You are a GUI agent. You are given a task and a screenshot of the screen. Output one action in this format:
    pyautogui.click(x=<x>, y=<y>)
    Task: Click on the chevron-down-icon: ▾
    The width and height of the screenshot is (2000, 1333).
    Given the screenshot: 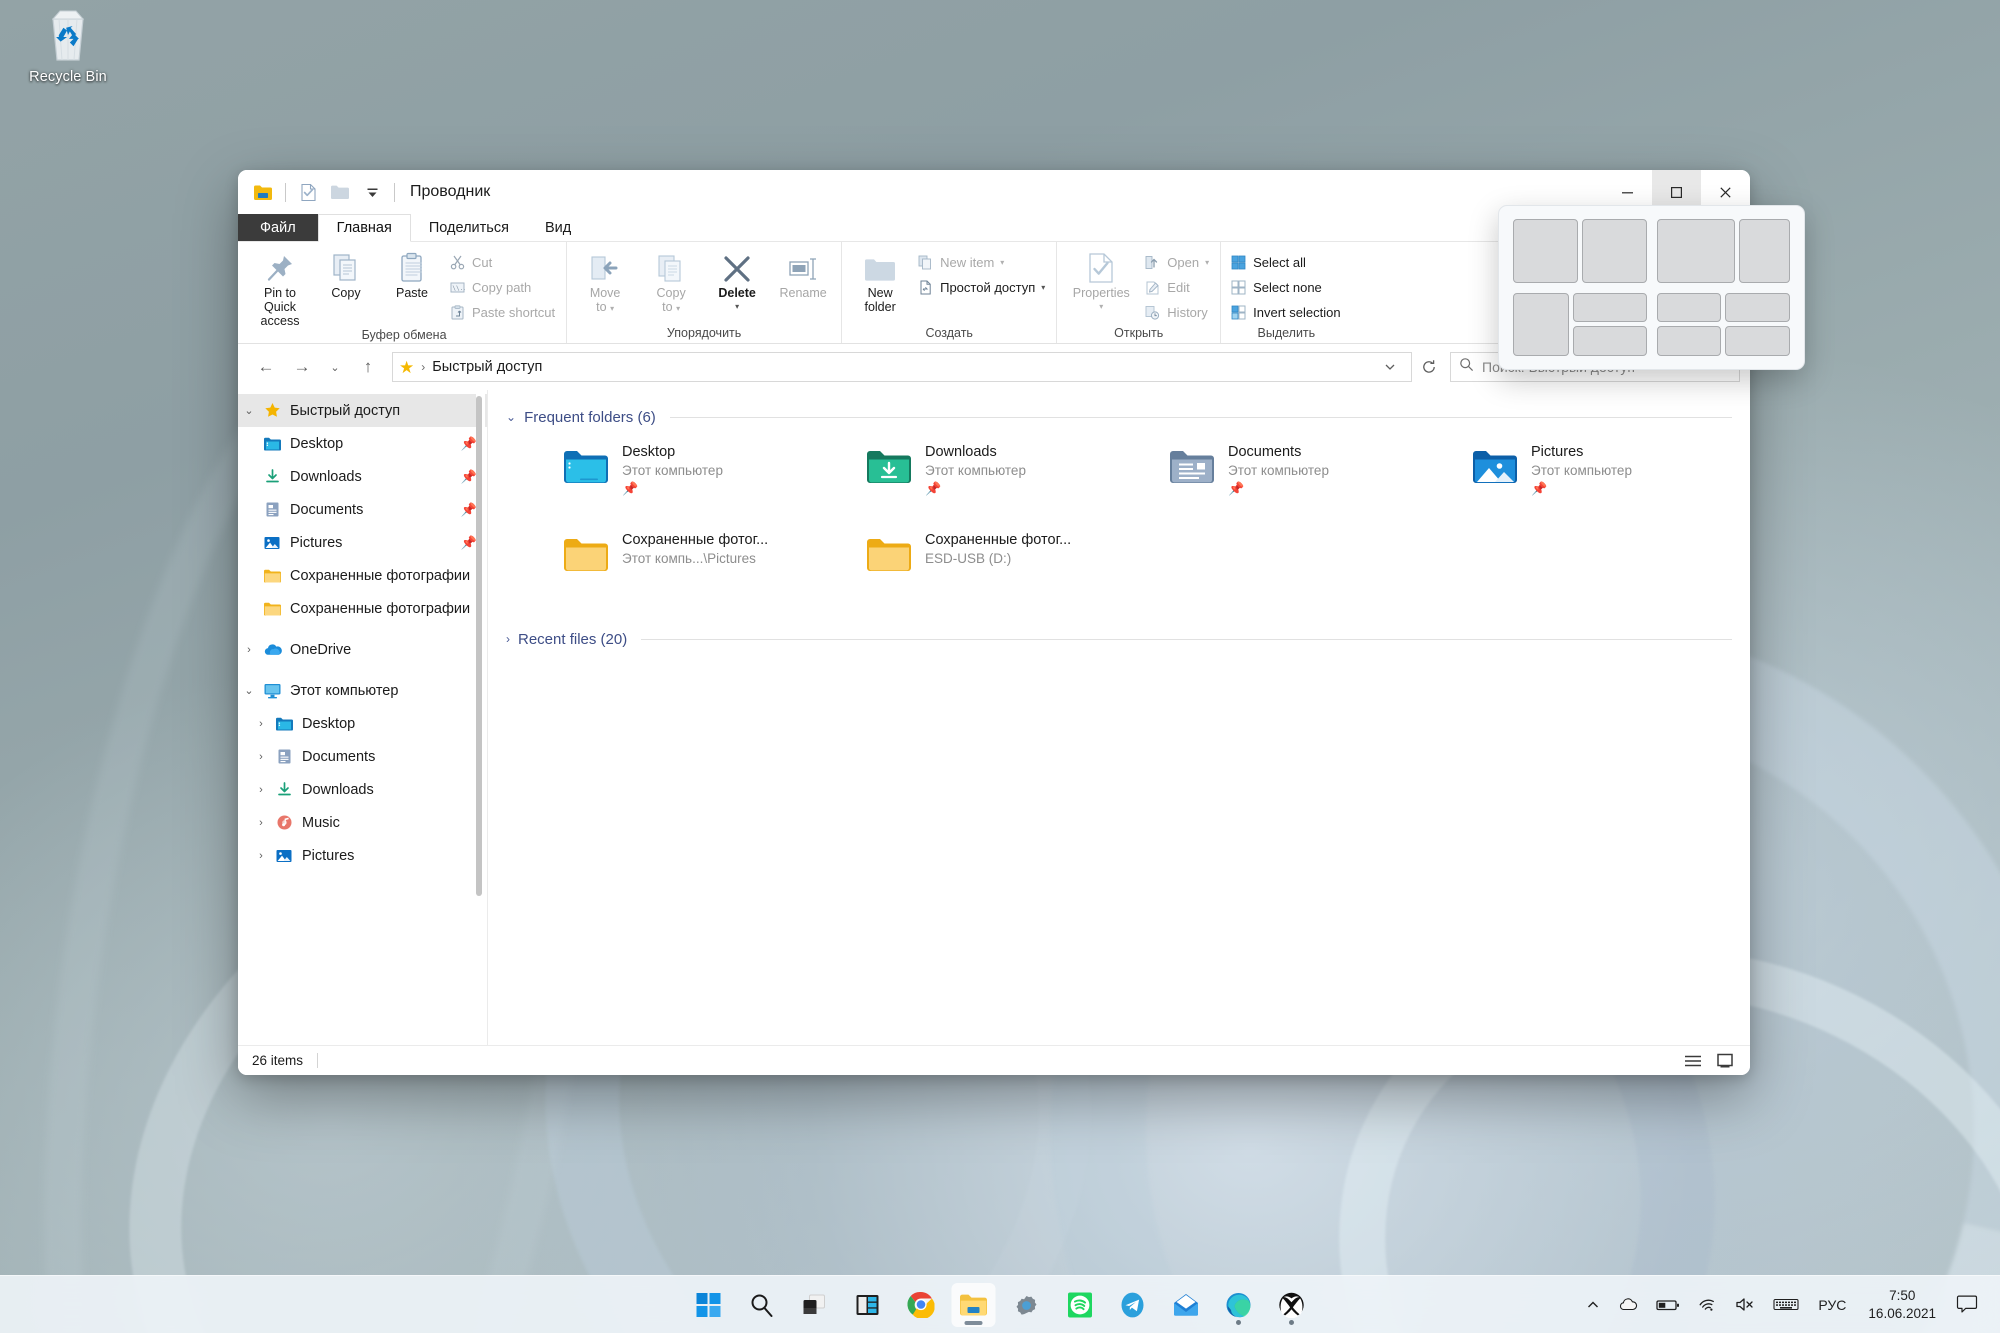 What is the action you would take?
    pyautogui.click(x=737, y=307)
    